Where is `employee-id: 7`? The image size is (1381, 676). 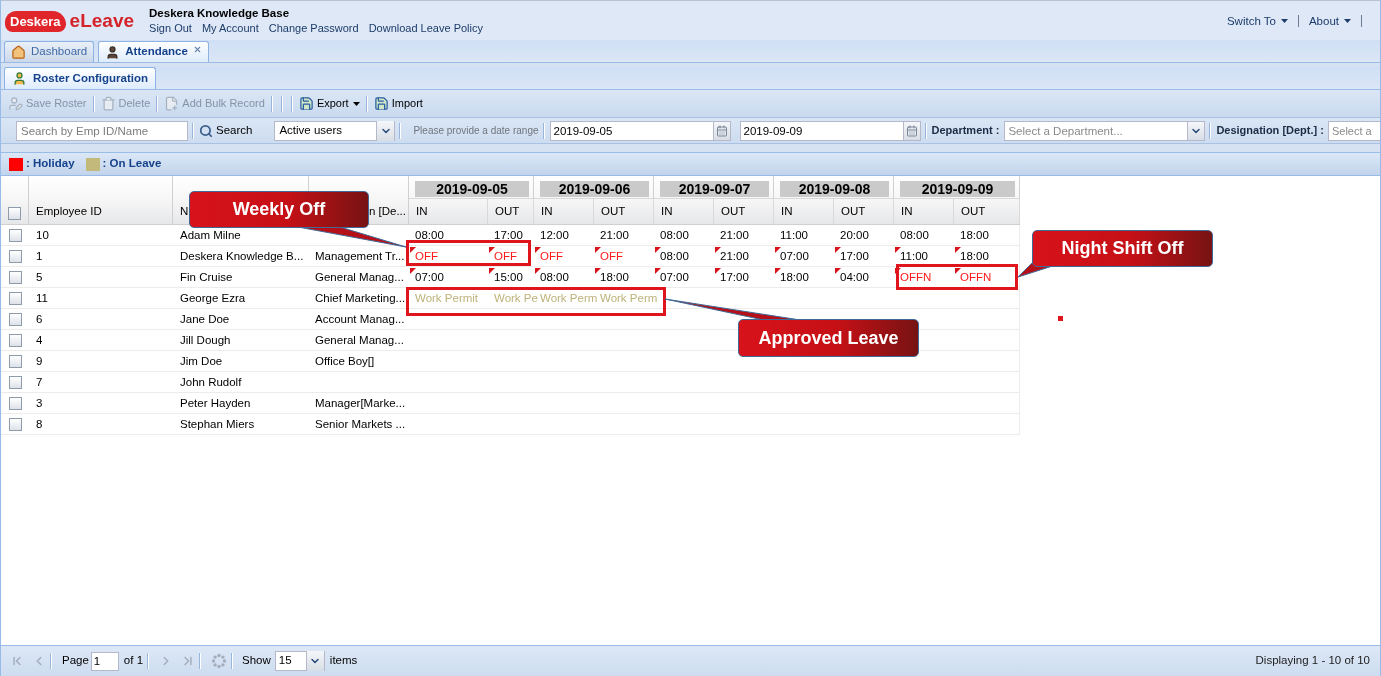
employee-id: 7 is located at coordinates (39, 382).